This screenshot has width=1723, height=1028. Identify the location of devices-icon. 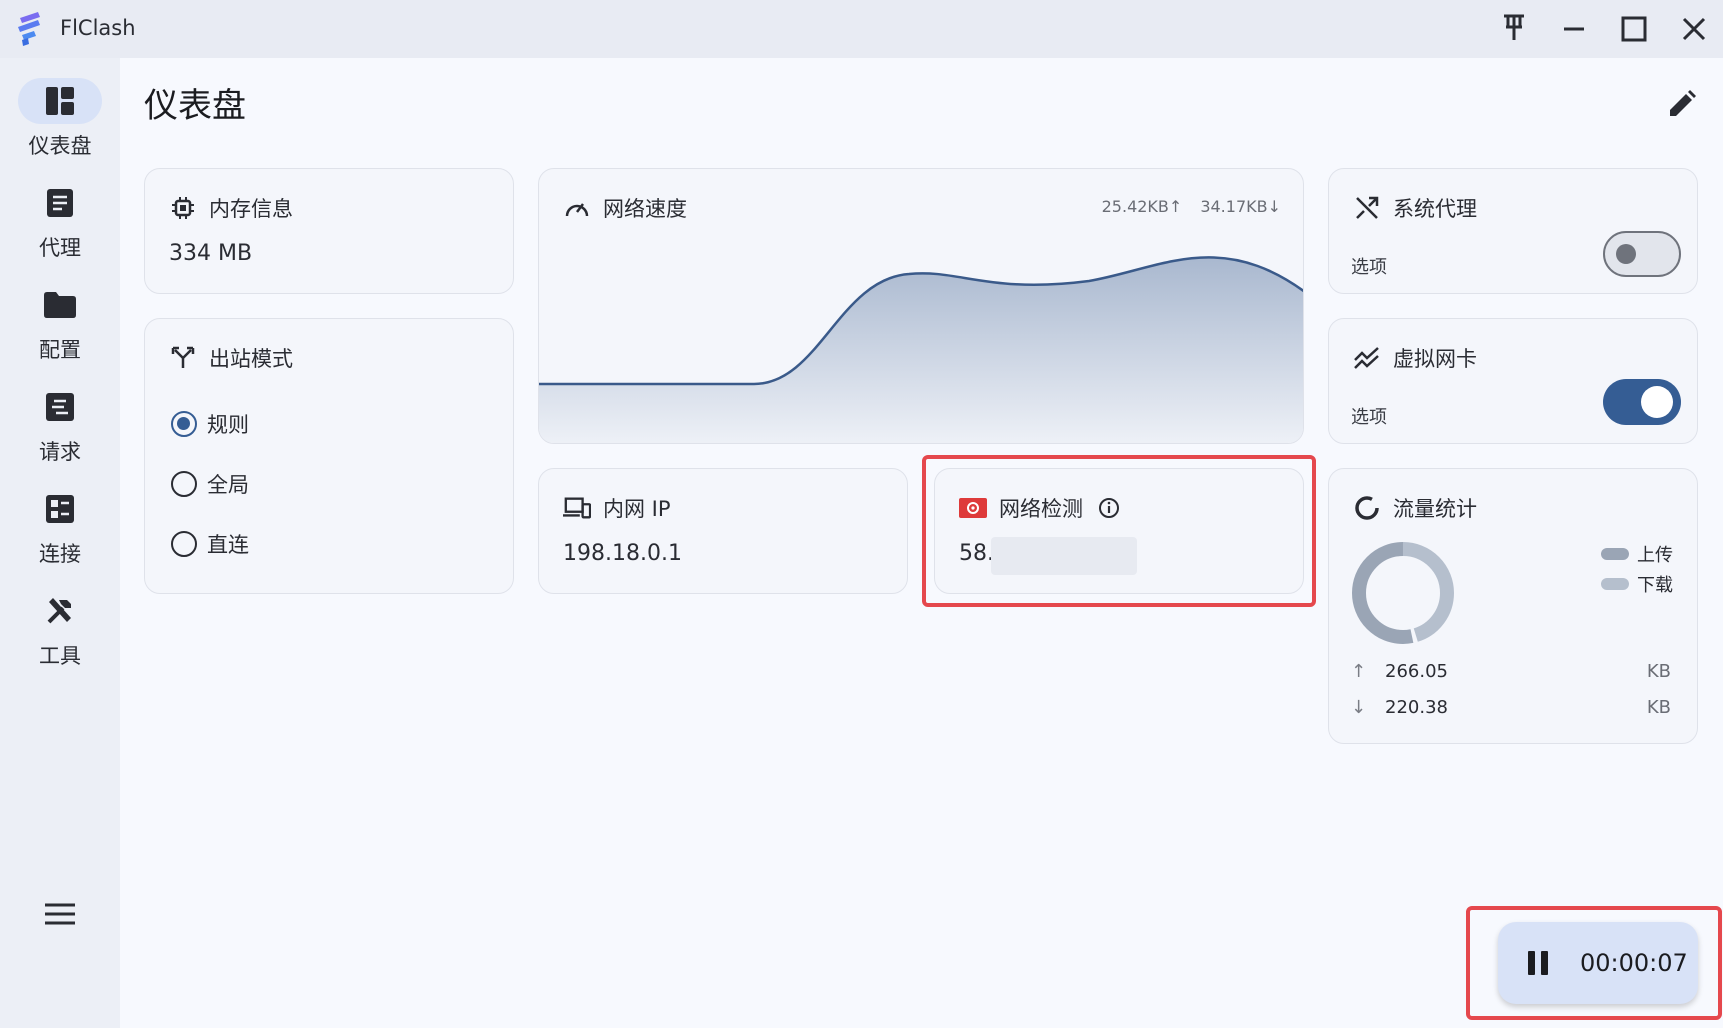
(577, 508).